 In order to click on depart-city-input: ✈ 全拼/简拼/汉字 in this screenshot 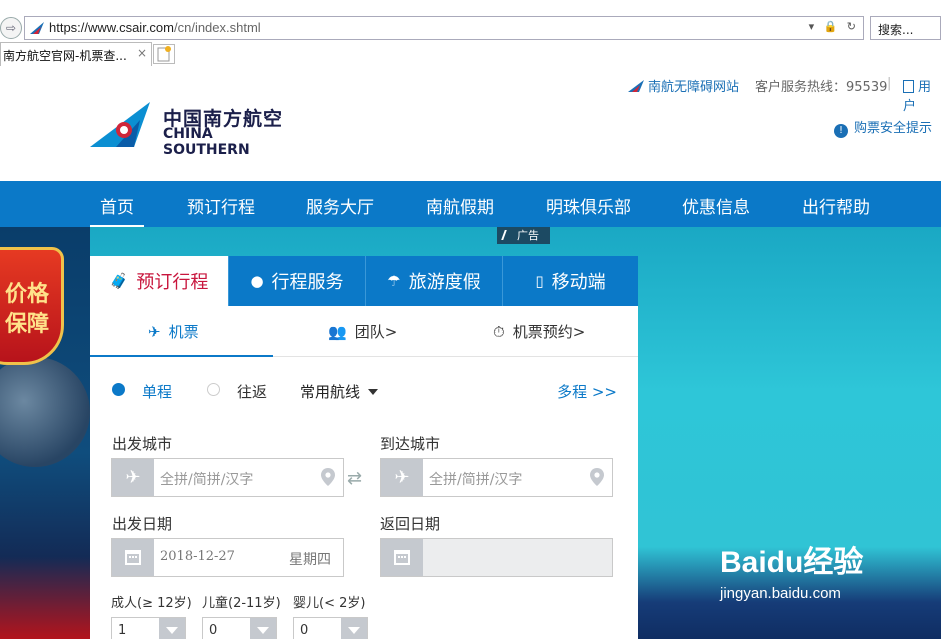, I will do `click(227, 477)`.